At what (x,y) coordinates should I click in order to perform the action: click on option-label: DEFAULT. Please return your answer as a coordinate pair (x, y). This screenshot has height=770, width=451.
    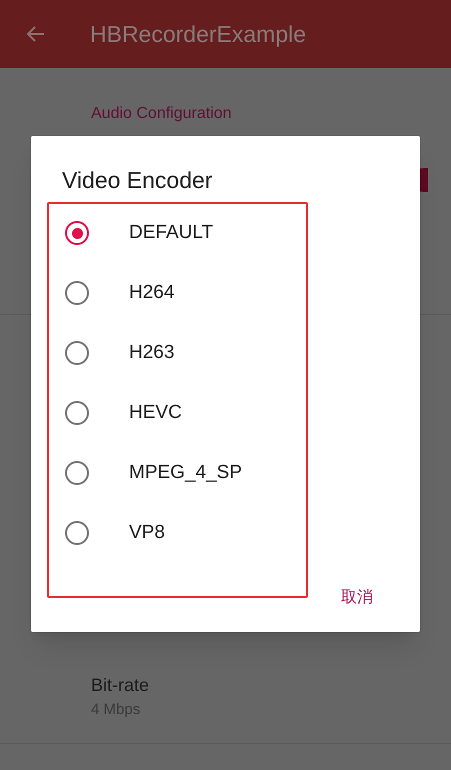
    Looking at the image, I should click on (171, 232).